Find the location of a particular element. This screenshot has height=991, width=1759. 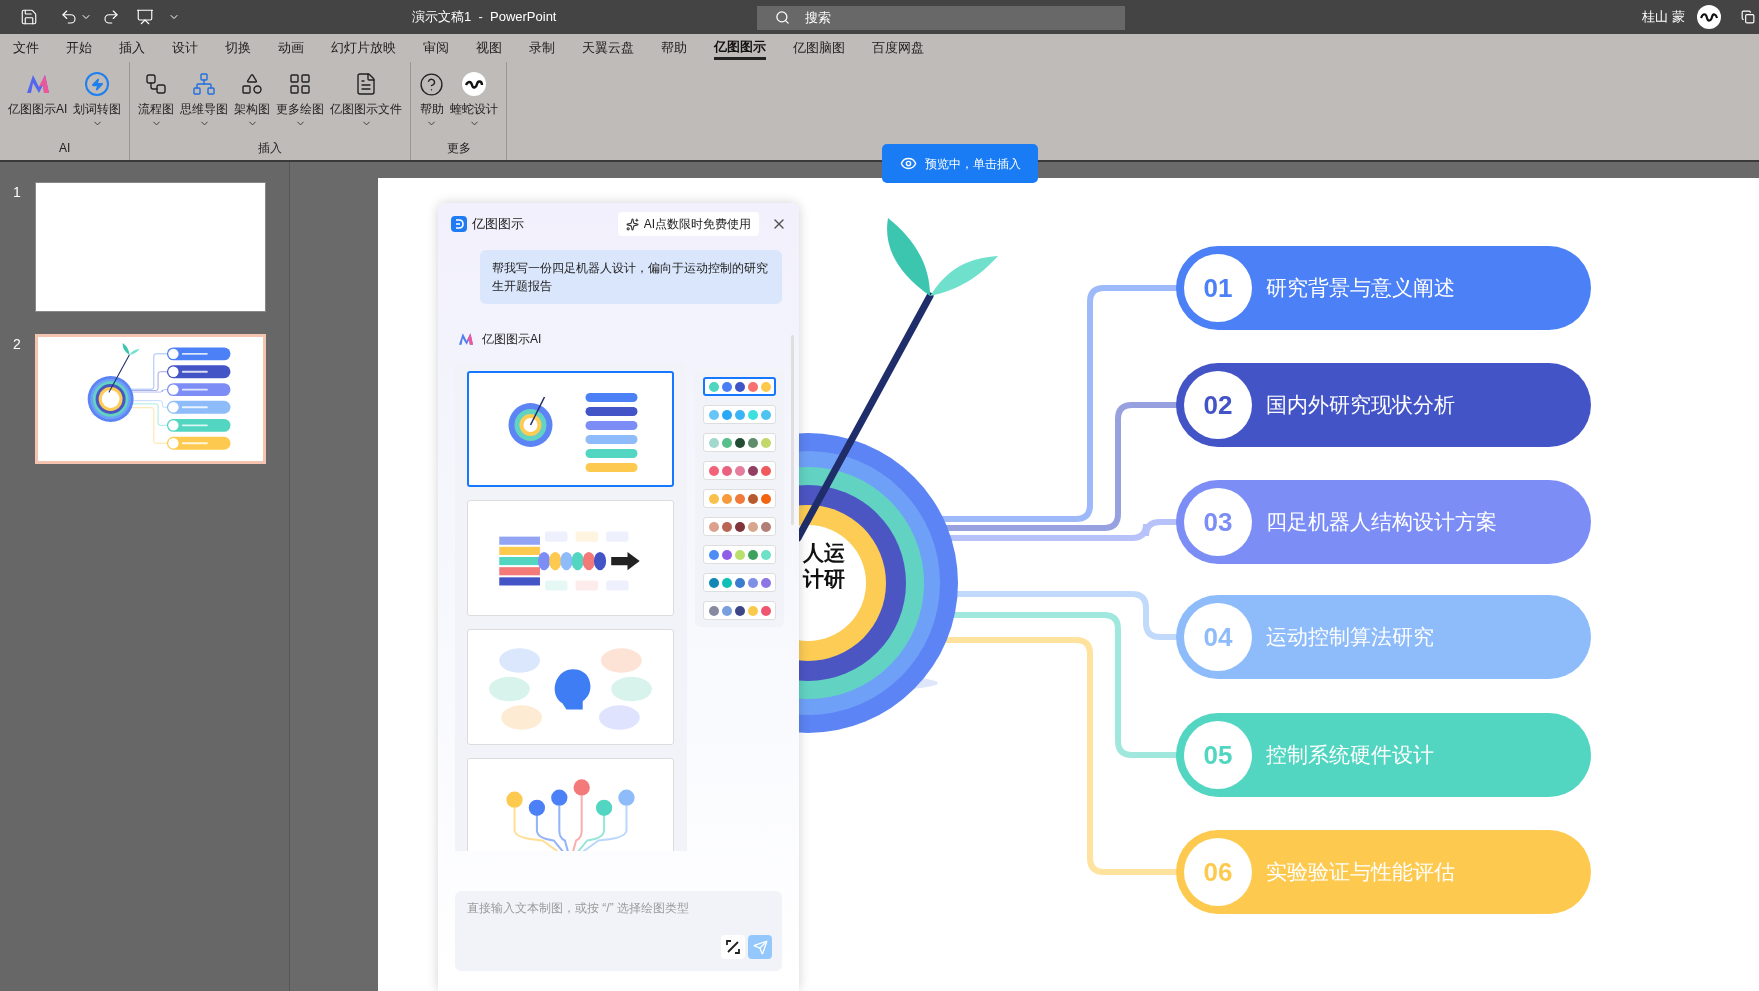

topic-label: 四足机器人结构设计方案 is located at coordinates (1381, 522).